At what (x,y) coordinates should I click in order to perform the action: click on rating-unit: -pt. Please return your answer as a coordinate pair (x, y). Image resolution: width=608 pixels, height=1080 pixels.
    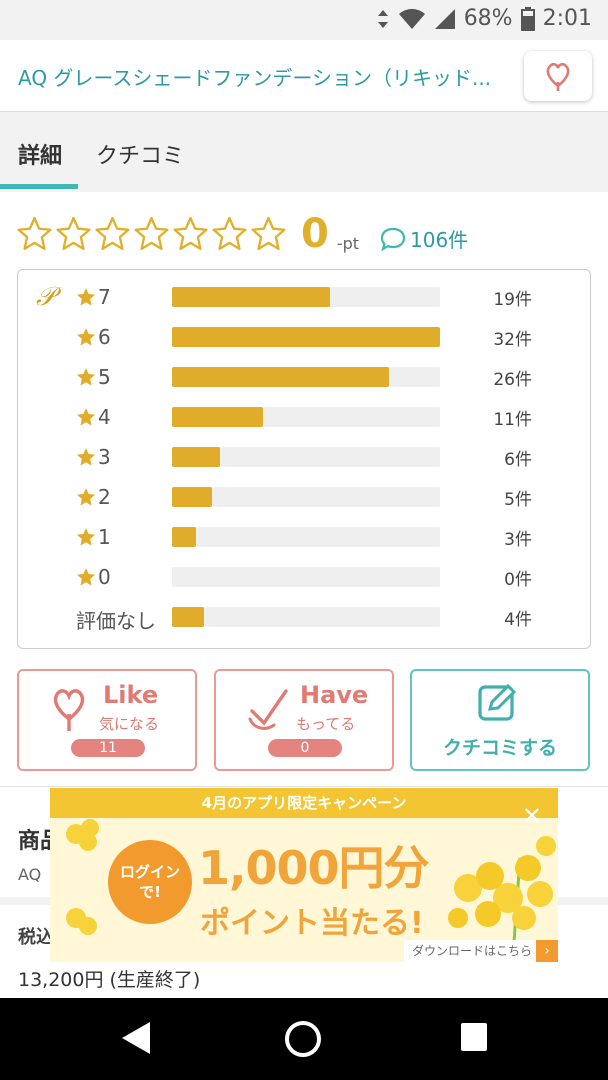
    Looking at the image, I should click on (348, 243).